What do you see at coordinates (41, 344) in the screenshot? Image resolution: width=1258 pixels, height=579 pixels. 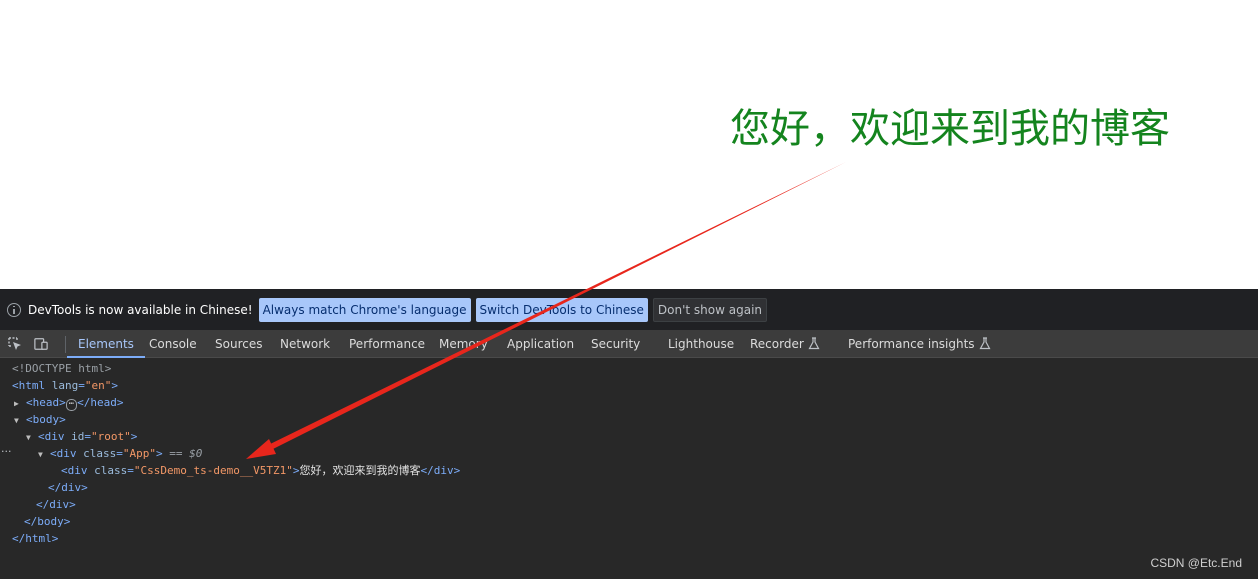 I see `device-toggle-icon` at bounding box center [41, 344].